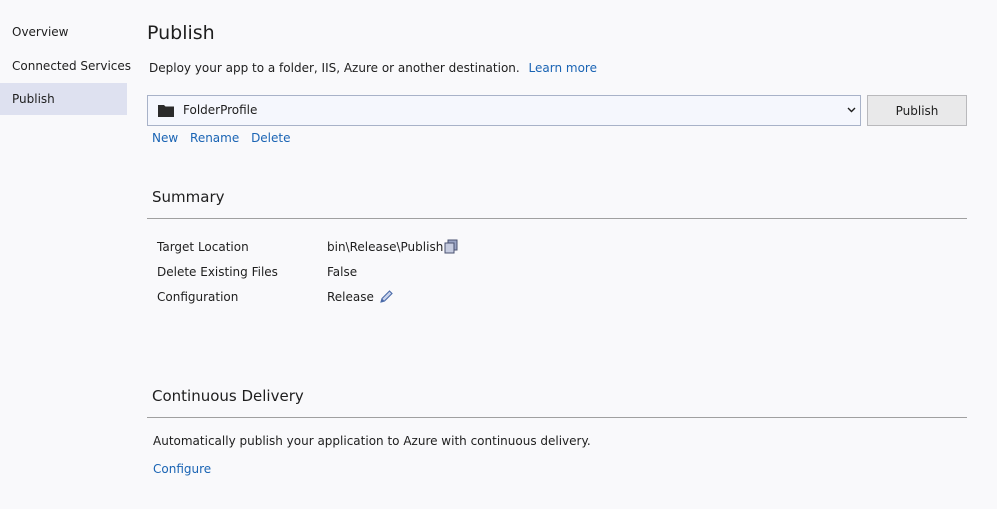  Describe the element at coordinates (385, 247) in the screenshot. I see `target-location-value: bin\Release\Publish` at that location.